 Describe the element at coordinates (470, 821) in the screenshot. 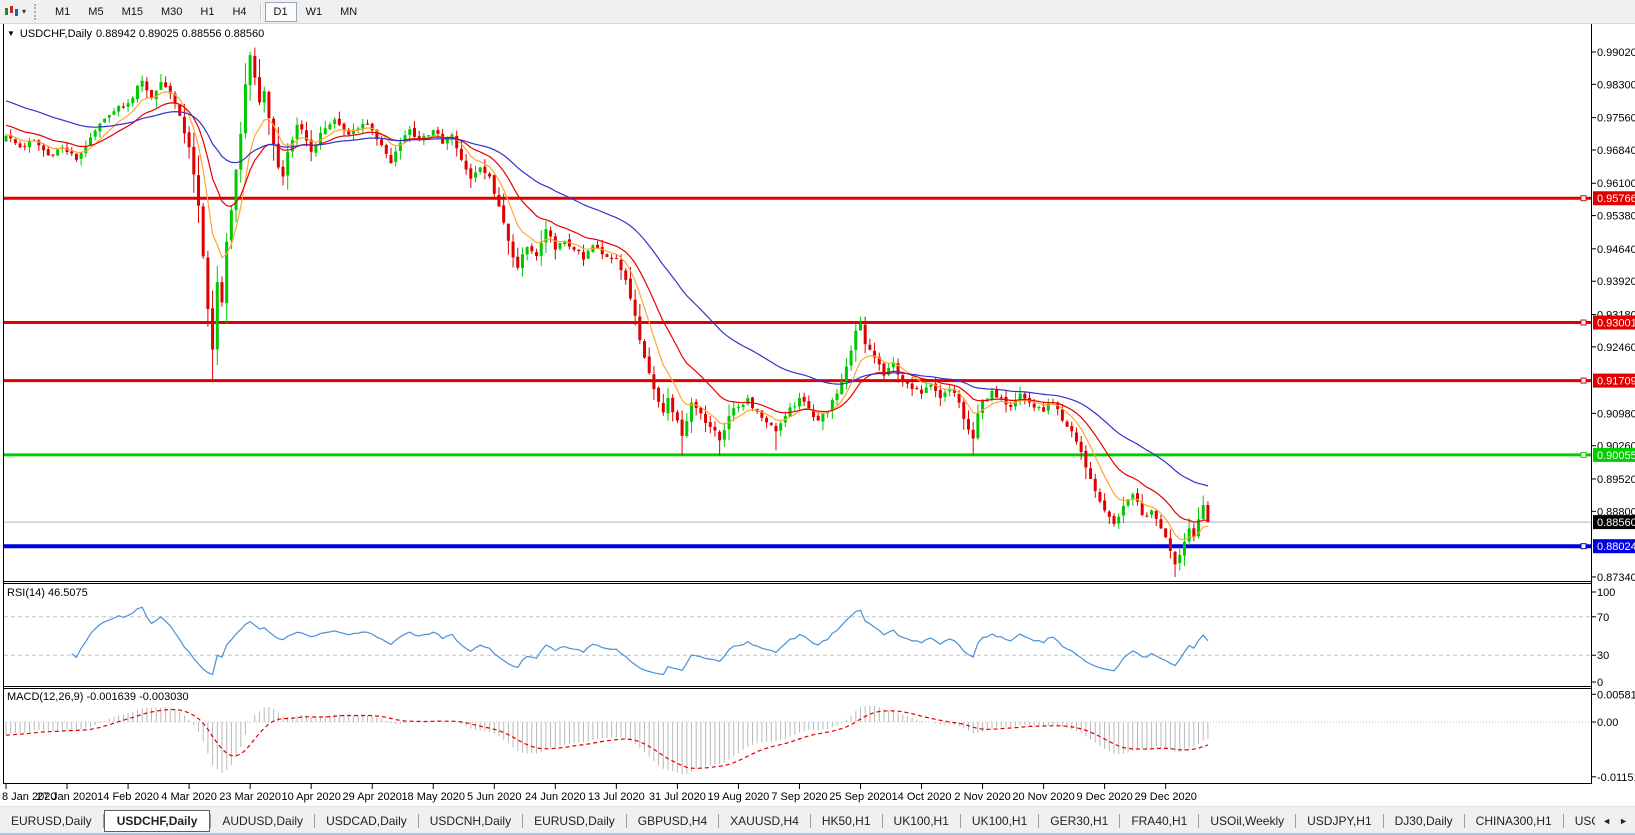

I see `chart-tab-usdcnh-daily: USDCNH,Daily` at that location.